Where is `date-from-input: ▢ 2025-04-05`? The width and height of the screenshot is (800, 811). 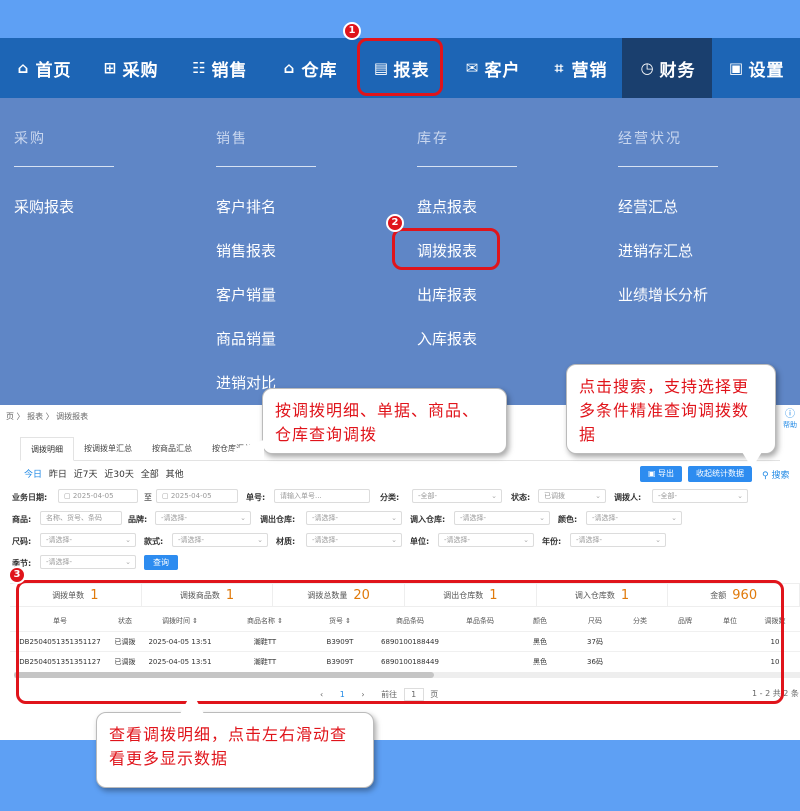 date-from-input: ▢ 2025-04-05 is located at coordinates (98, 496).